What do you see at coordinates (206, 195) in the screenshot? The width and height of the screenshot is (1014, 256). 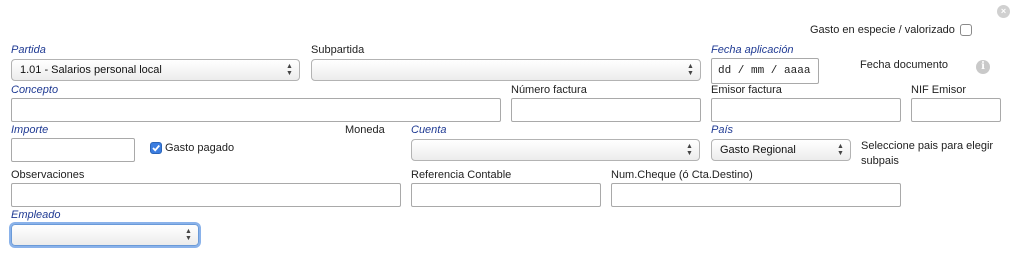 I see `observaciones-input` at bounding box center [206, 195].